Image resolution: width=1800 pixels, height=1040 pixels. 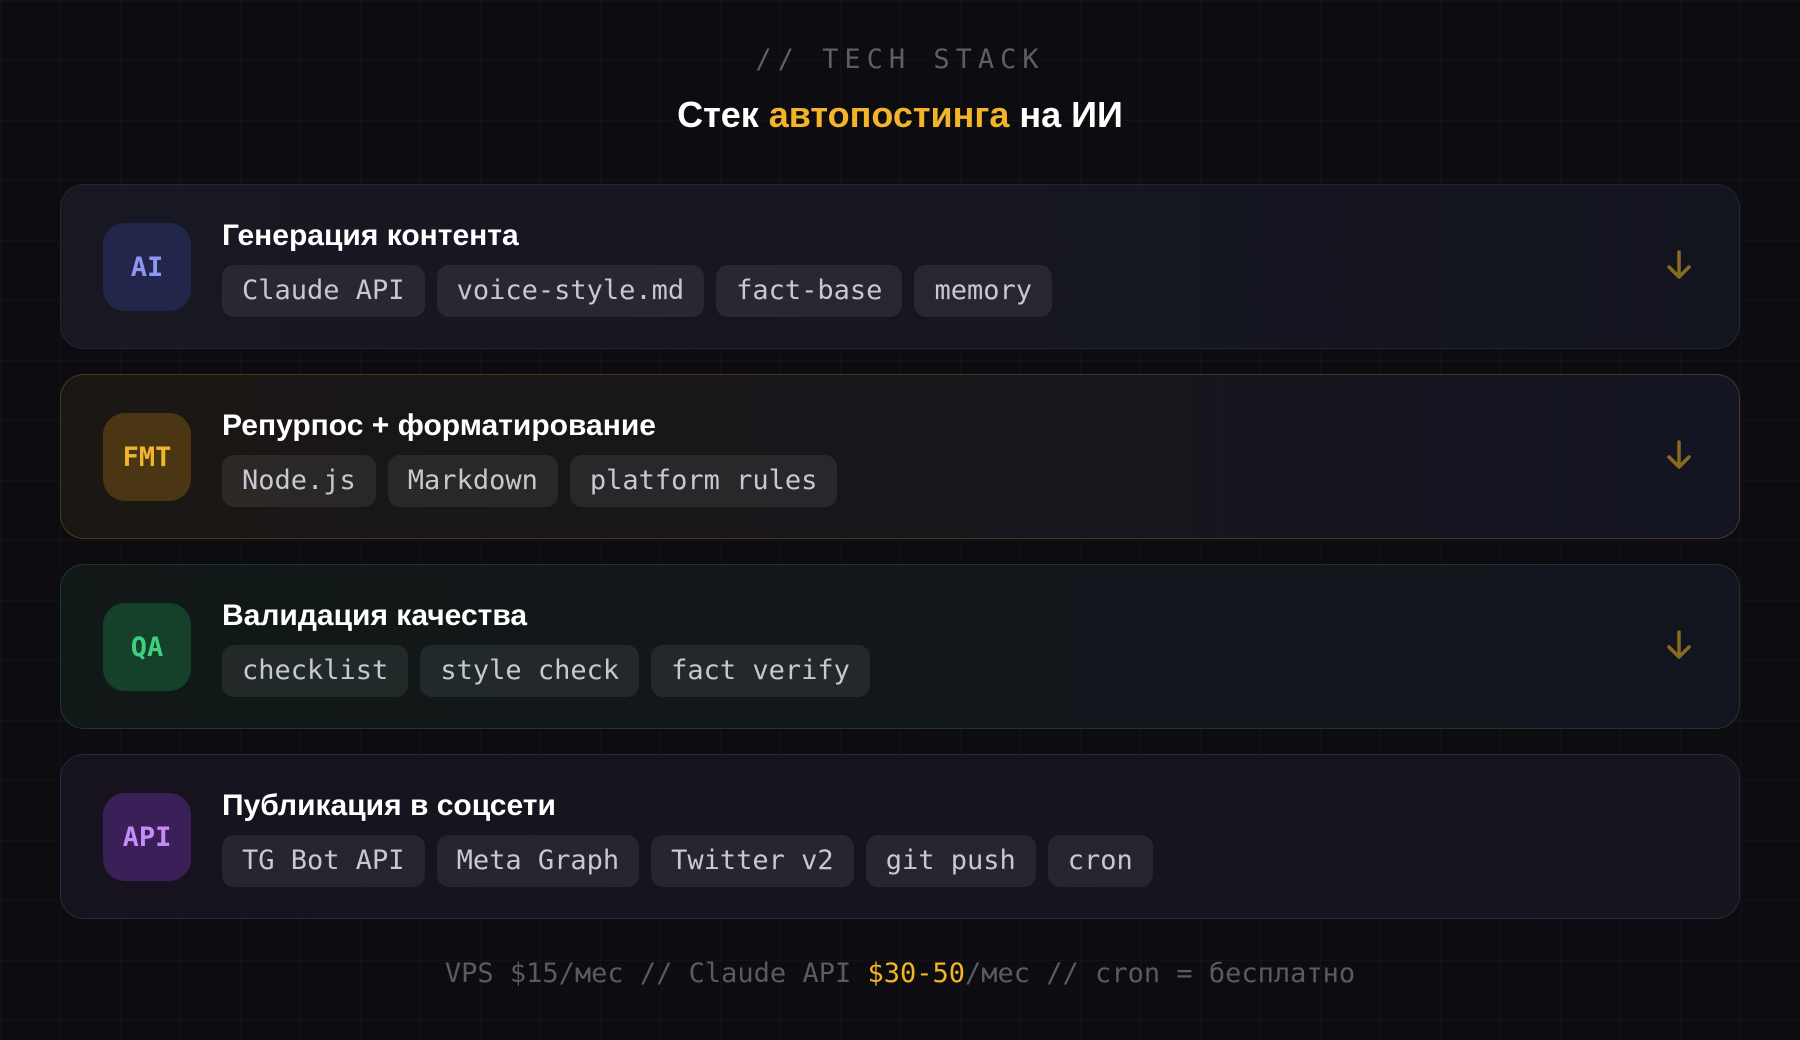 What do you see at coordinates (809, 291) in the screenshot?
I see `tag: fact-base` at bounding box center [809, 291].